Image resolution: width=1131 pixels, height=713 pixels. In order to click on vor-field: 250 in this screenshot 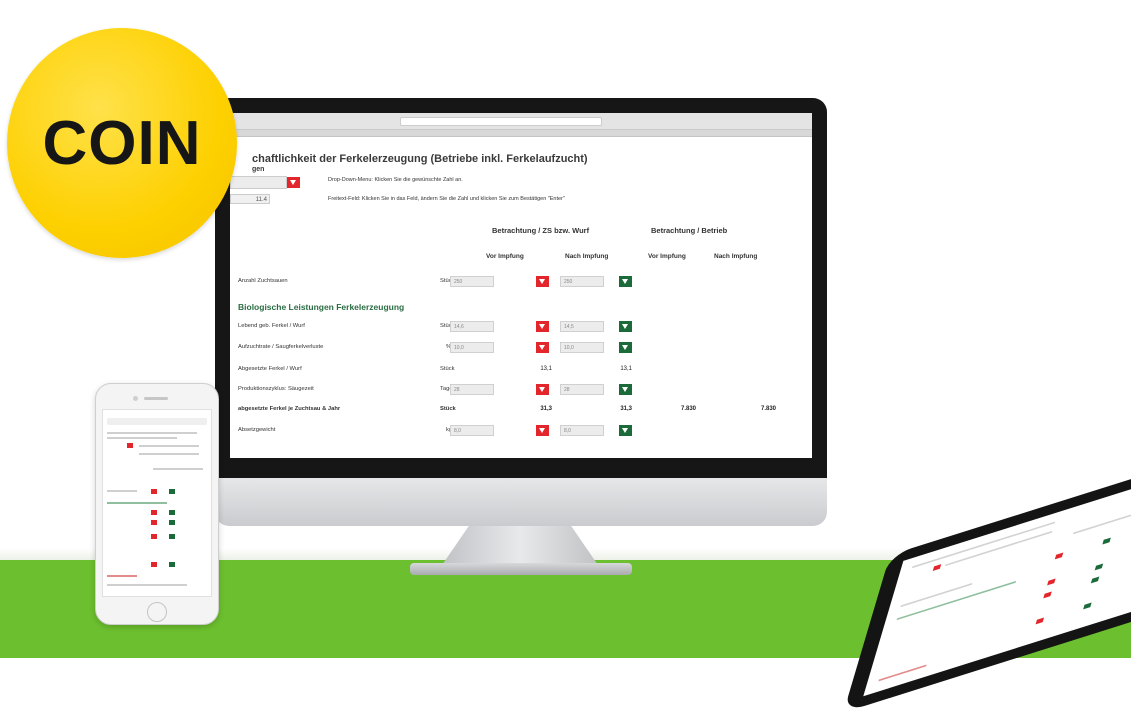, I will do `click(472, 281)`.